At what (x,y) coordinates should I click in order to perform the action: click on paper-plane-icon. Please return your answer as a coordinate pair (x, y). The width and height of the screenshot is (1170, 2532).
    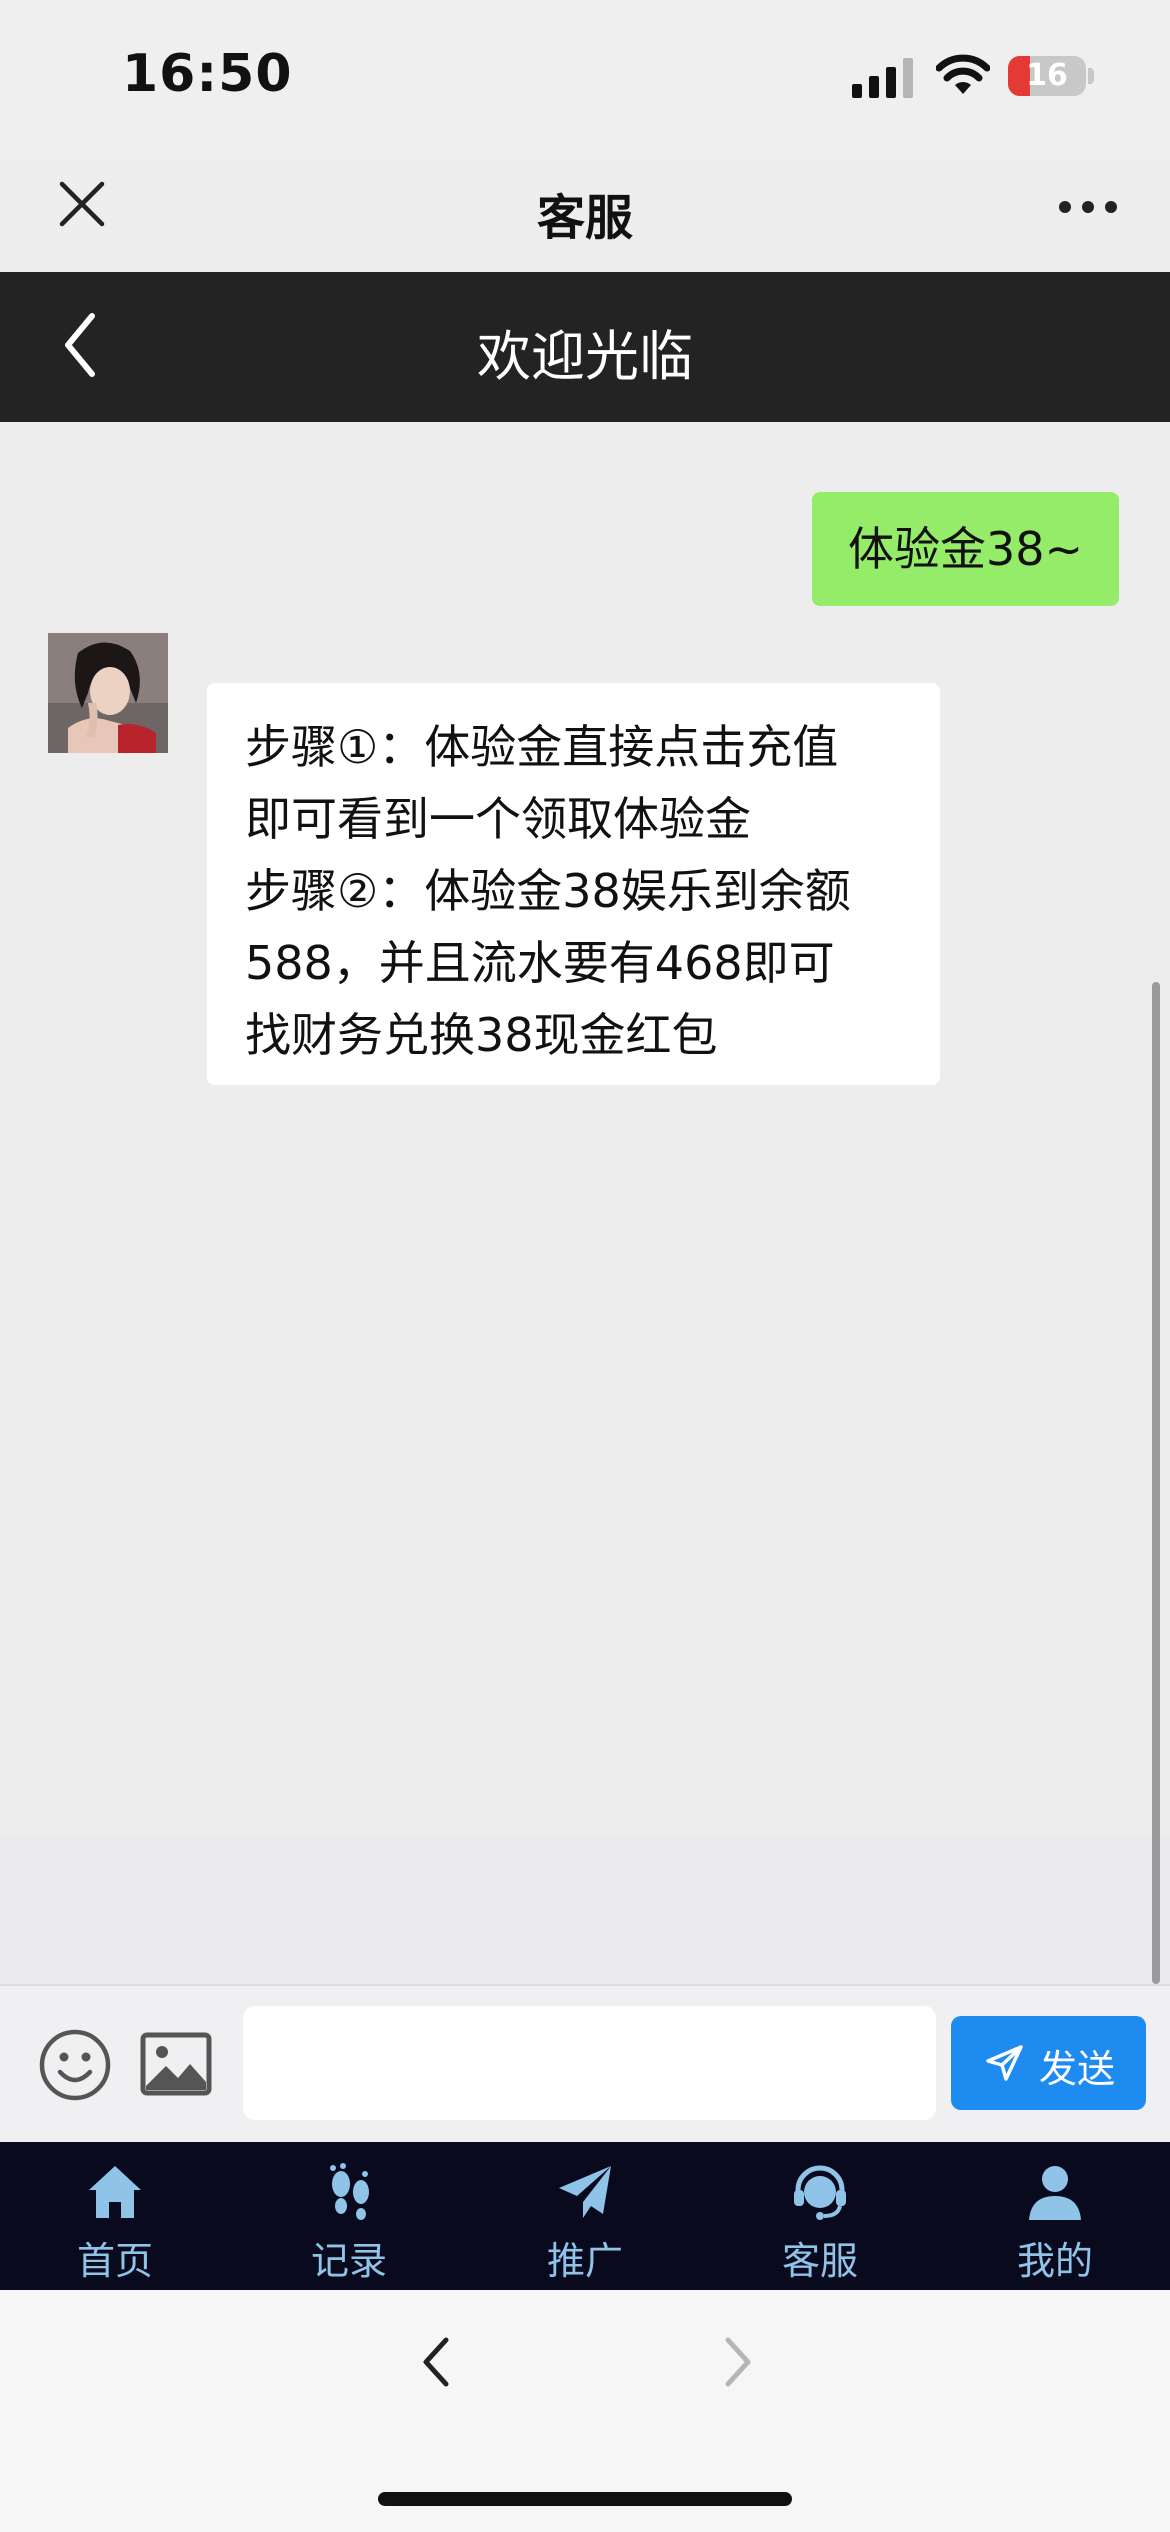
    Looking at the image, I should click on (585, 2192).